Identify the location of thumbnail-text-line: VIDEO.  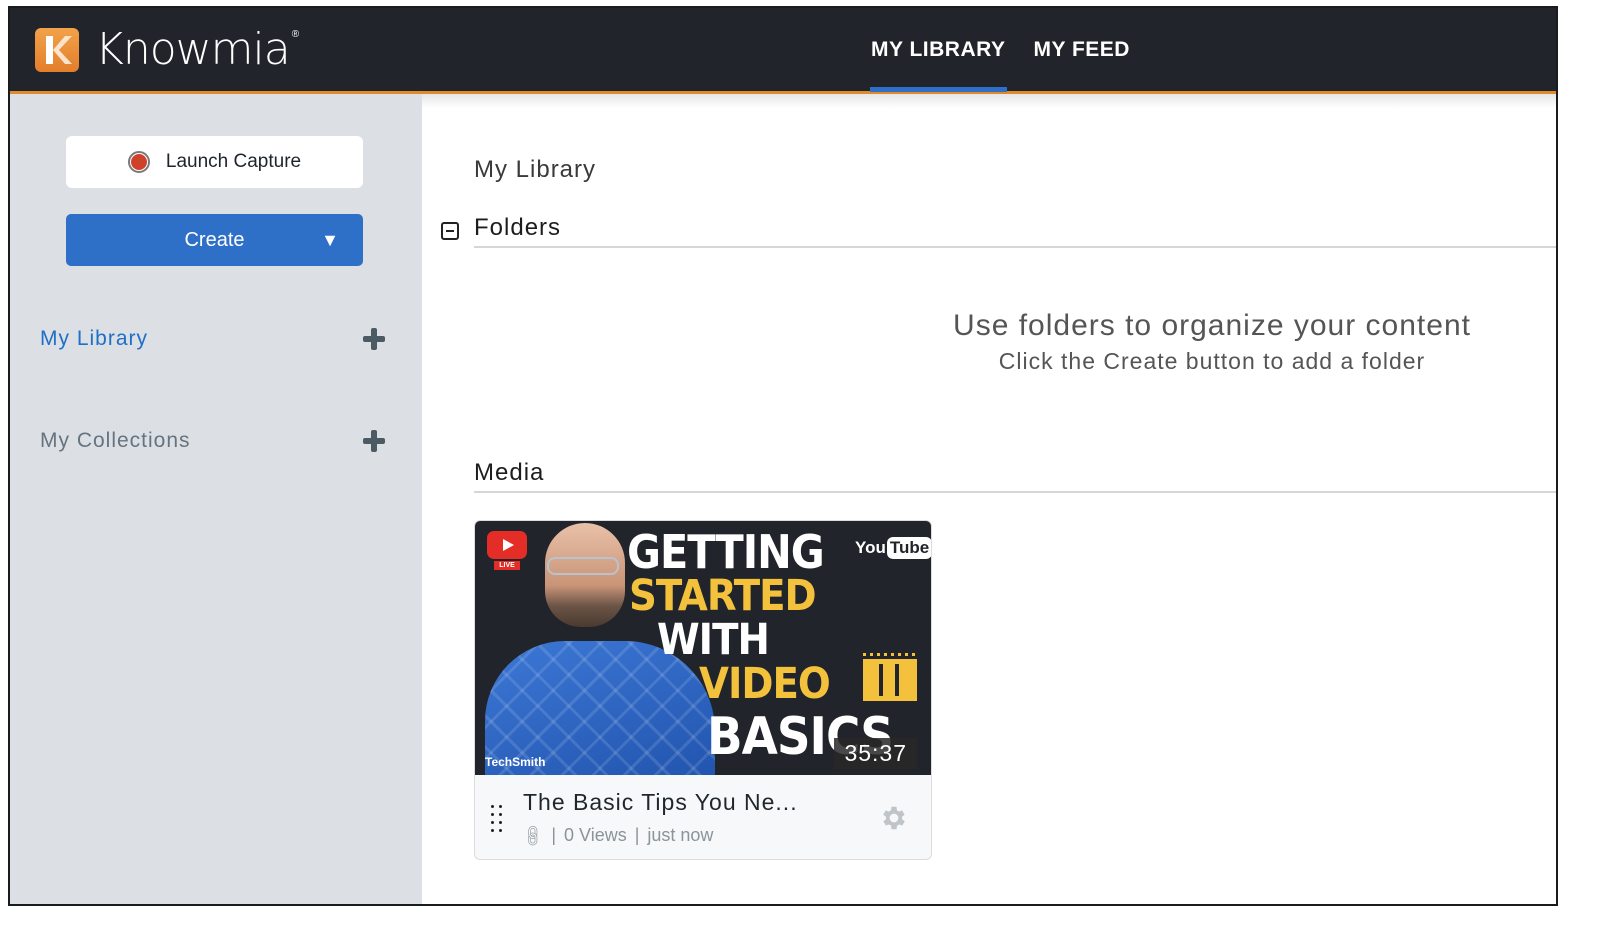
(765, 684).